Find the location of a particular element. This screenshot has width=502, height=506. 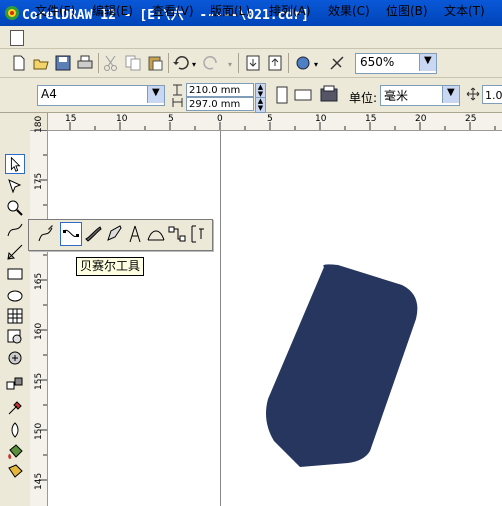

nudge-distance-field: 1.0 is located at coordinates (492, 94).